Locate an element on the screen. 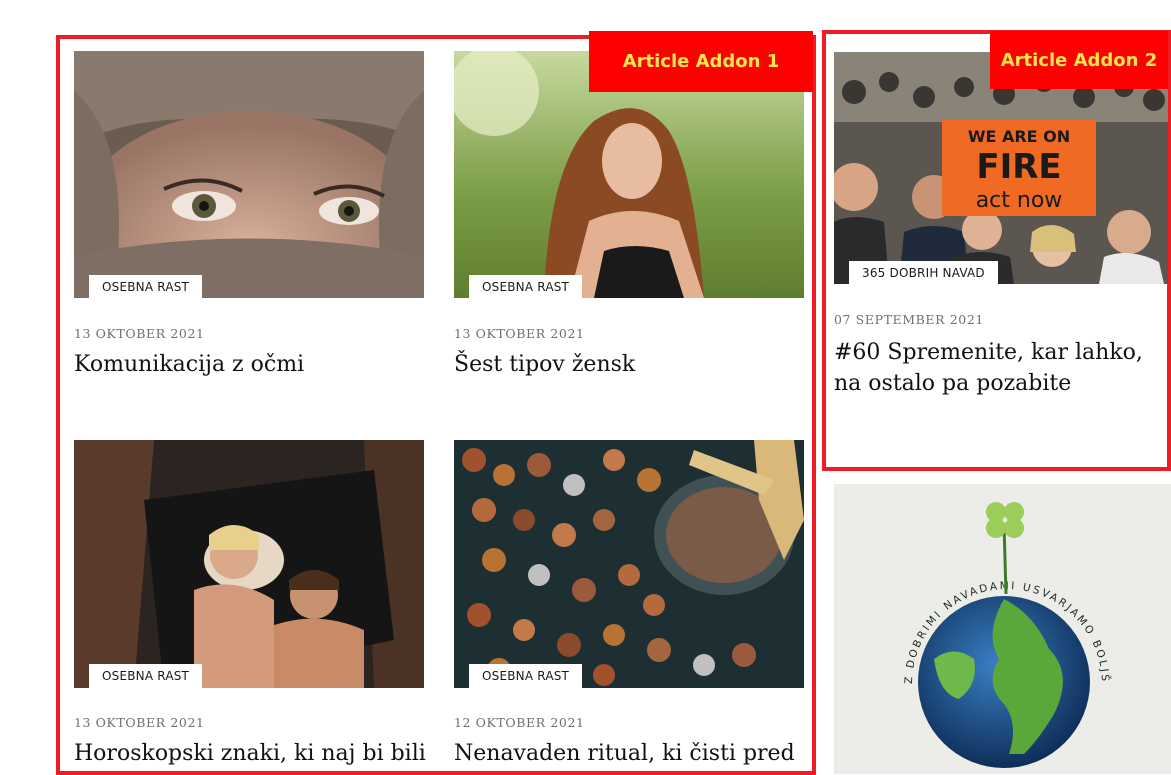 This screenshot has height=775, width=1171. svg-text: act now is located at coordinates (1019, 200).